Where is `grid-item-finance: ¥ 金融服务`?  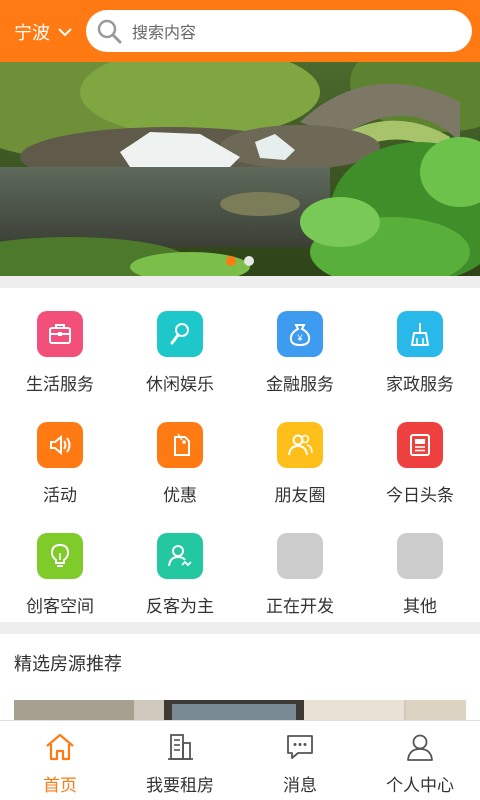
grid-item-finance: ¥ 金融服务 is located at coordinates (300, 343).